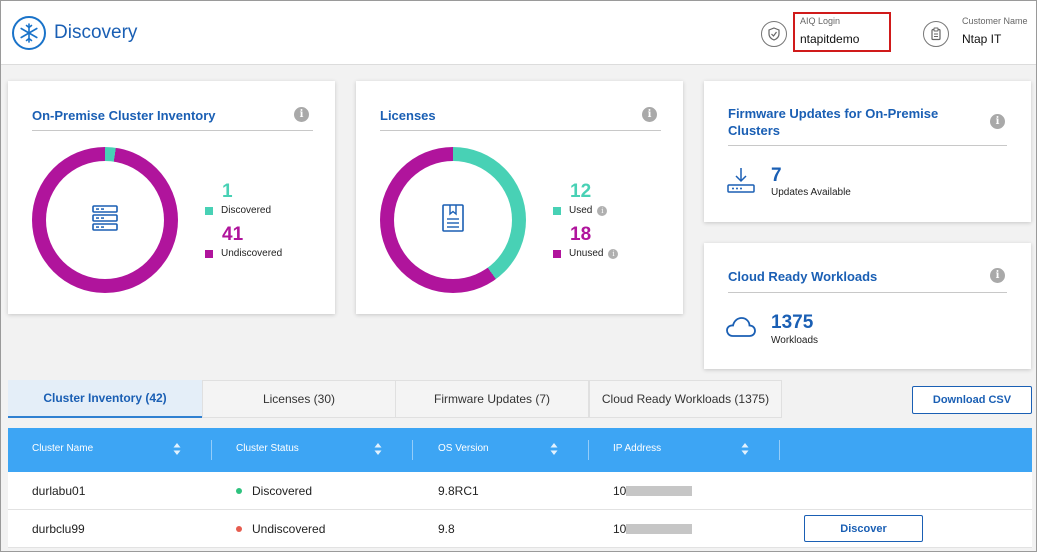 The image size is (1037, 552). Describe the element at coordinates (863, 528) in the screenshot. I see `discover-button: Discover` at that location.